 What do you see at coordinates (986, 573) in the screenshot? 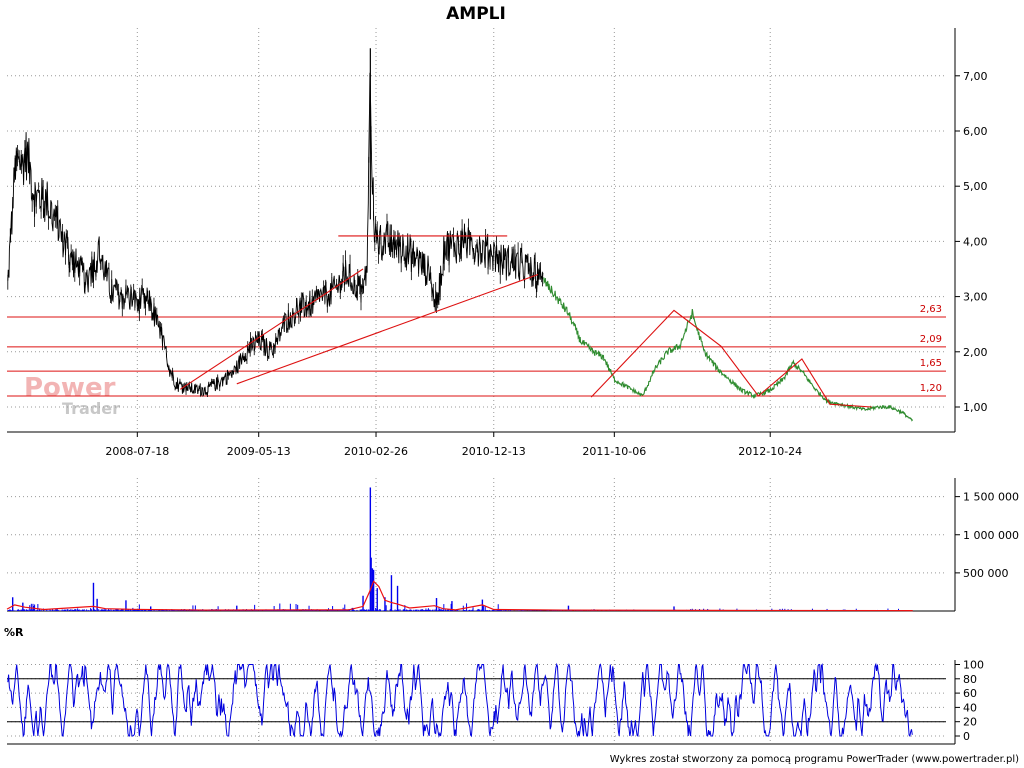
I see `volume-y-tick-label: 500 000` at bounding box center [986, 573].